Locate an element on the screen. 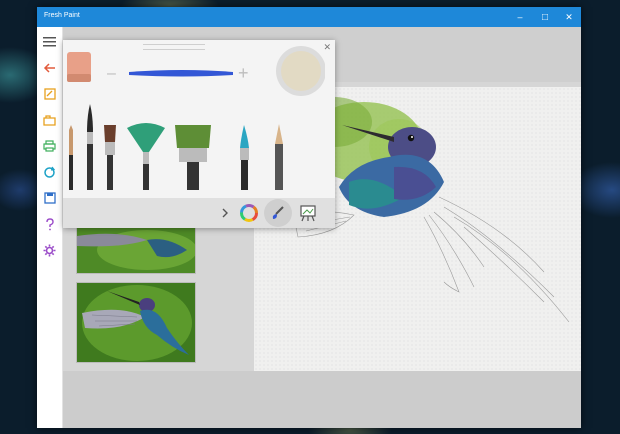  share-button is located at coordinates (49, 172).